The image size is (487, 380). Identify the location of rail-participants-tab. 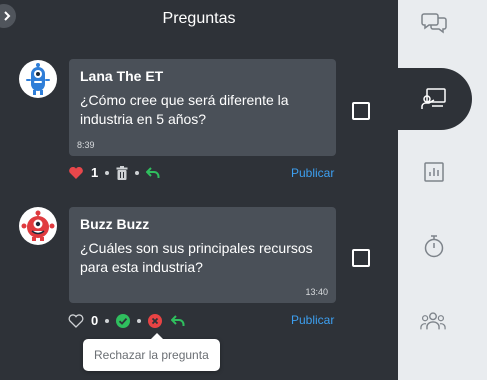
(433, 321).